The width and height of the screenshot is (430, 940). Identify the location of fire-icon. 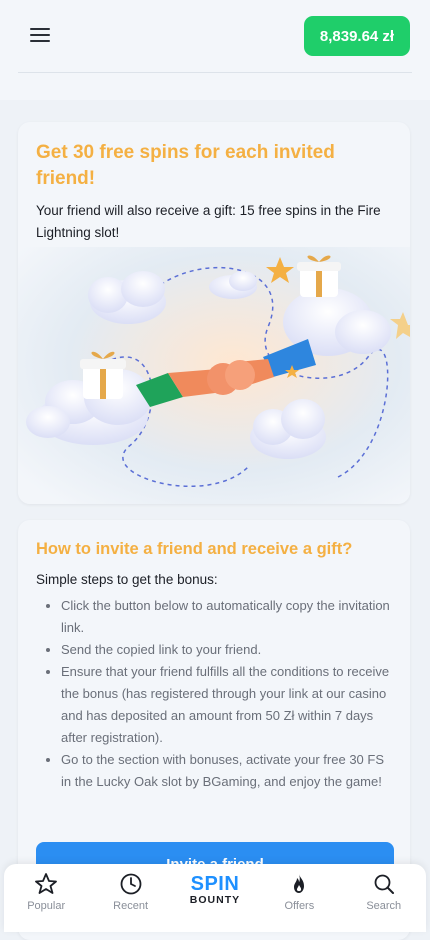
(299, 883).